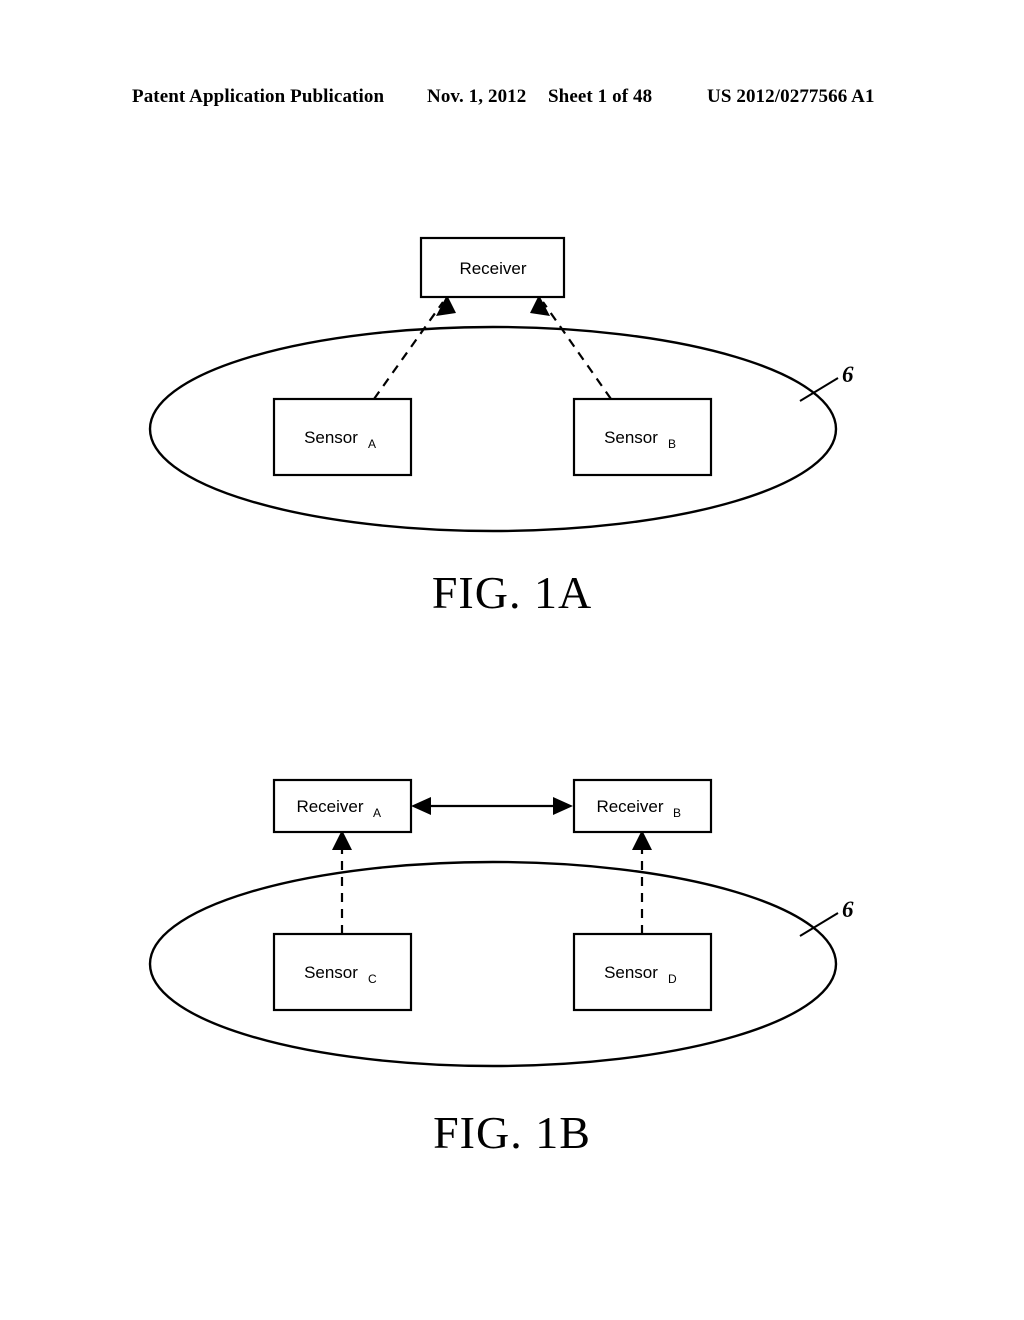  What do you see at coordinates (331, 437) in the screenshot?
I see `sensor-a-box-label: Sensor` at bounding box center [331, 437].